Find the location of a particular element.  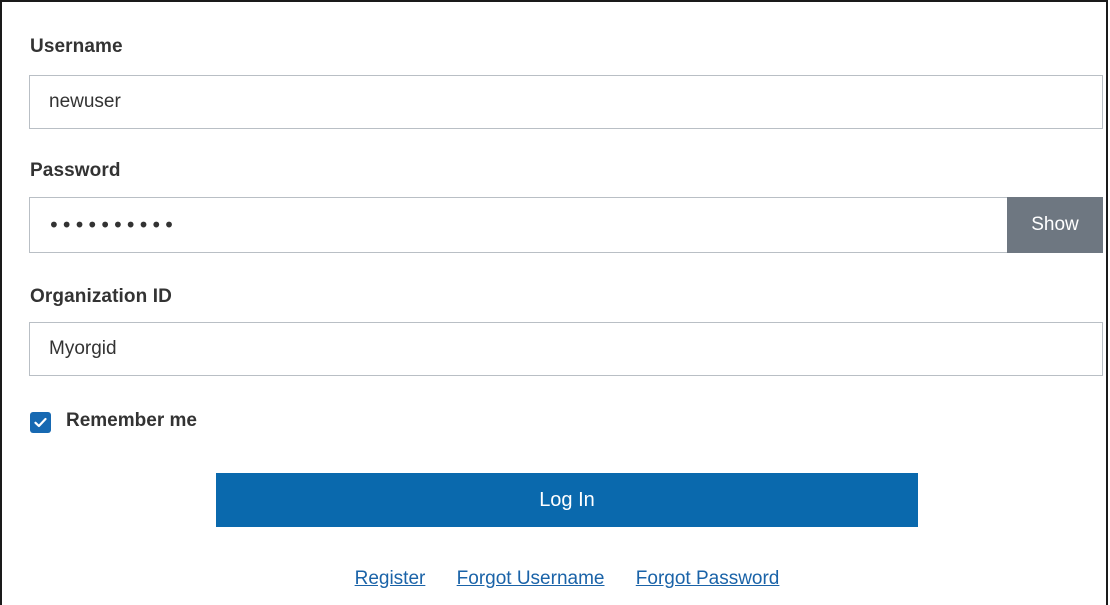

checkmark-icon is located at coordinates (40, 422).